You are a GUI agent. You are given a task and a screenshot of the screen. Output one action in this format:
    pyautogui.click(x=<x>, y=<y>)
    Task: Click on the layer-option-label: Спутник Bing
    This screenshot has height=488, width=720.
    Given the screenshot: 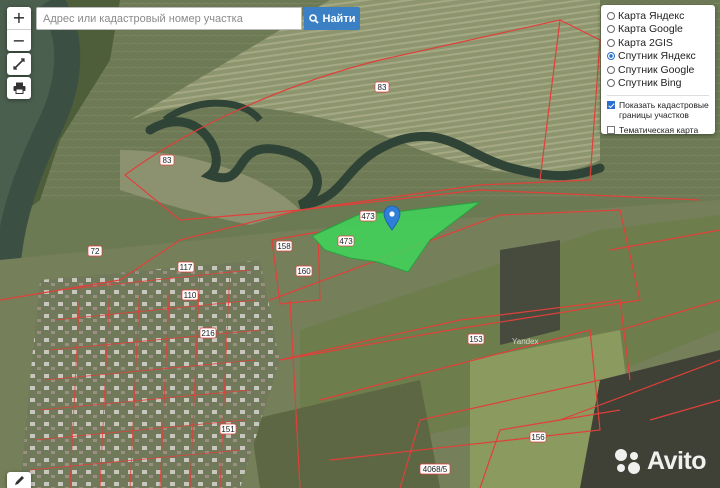 What is the action you would take?
    pyautogui.click(x=650, y=83)
    